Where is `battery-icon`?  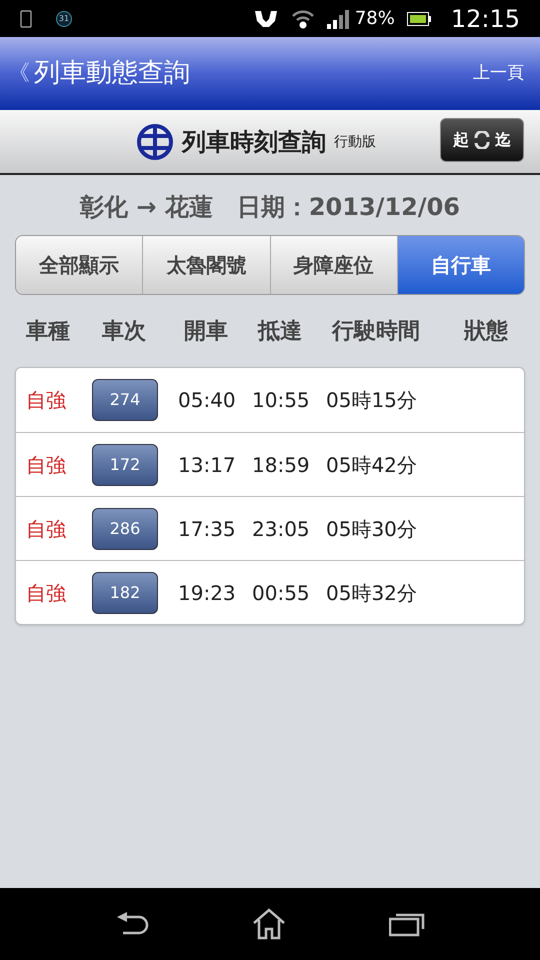 battery-icon is located at coordinates (418, 19).